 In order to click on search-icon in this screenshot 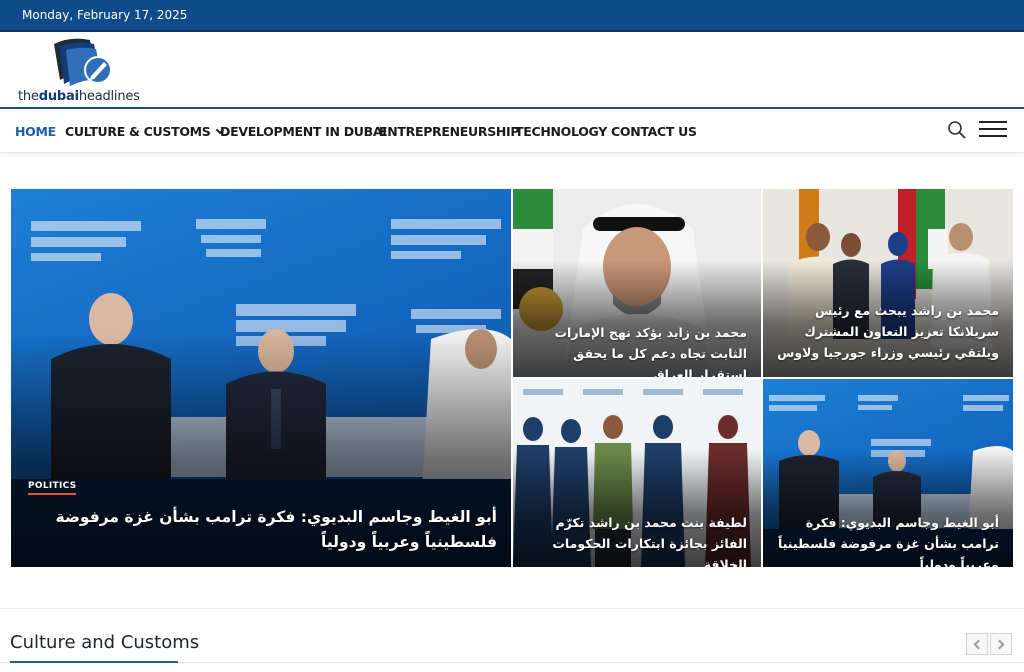, I will do `click(957, 130)`.